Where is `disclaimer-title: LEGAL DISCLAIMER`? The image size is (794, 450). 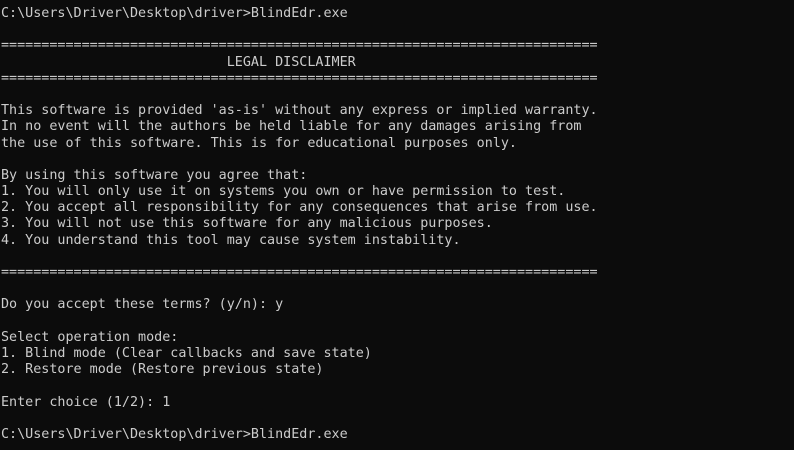 disclaimer-title: LEGAL DISCLAIMER is located at coordinates (178, 62).